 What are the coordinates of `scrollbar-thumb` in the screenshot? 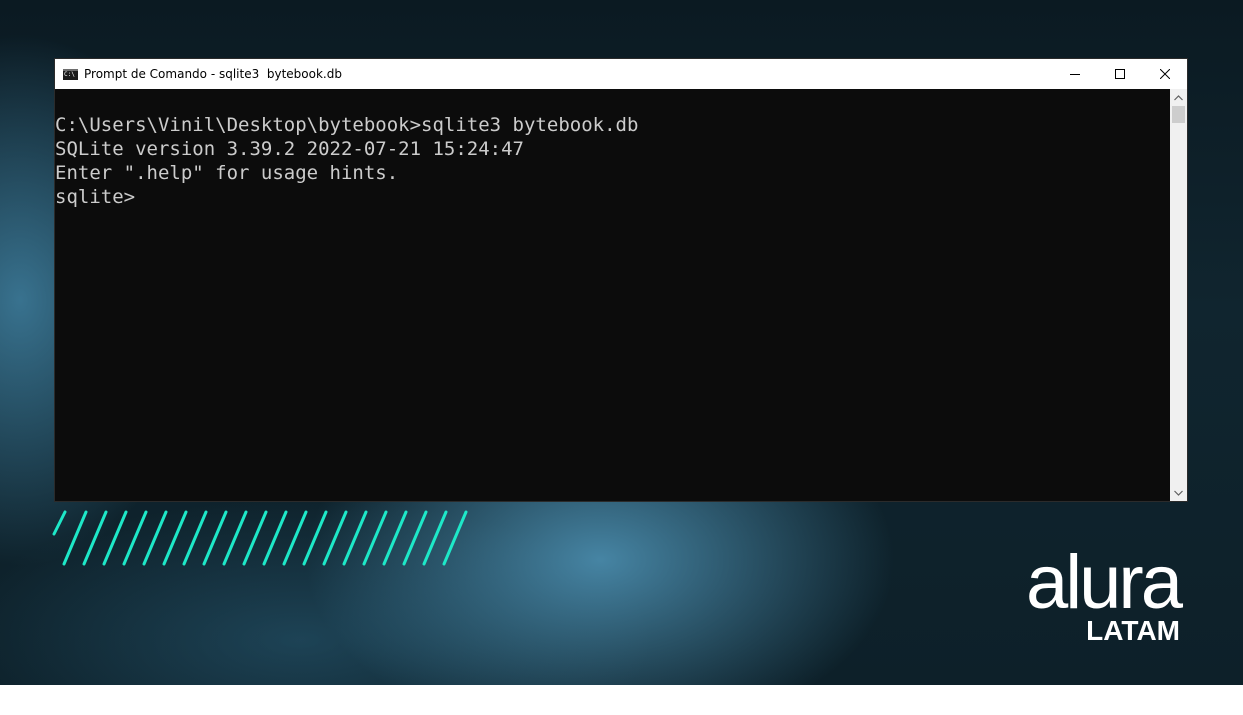 It's located at (1178, 114).